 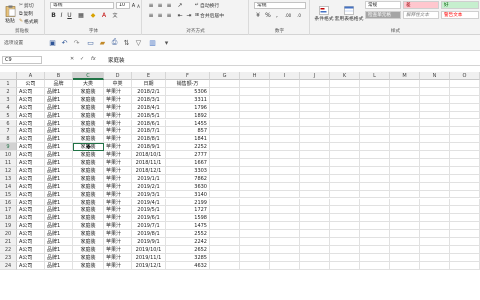 I want to click on row-header: 24, so click(x=8, y=265).